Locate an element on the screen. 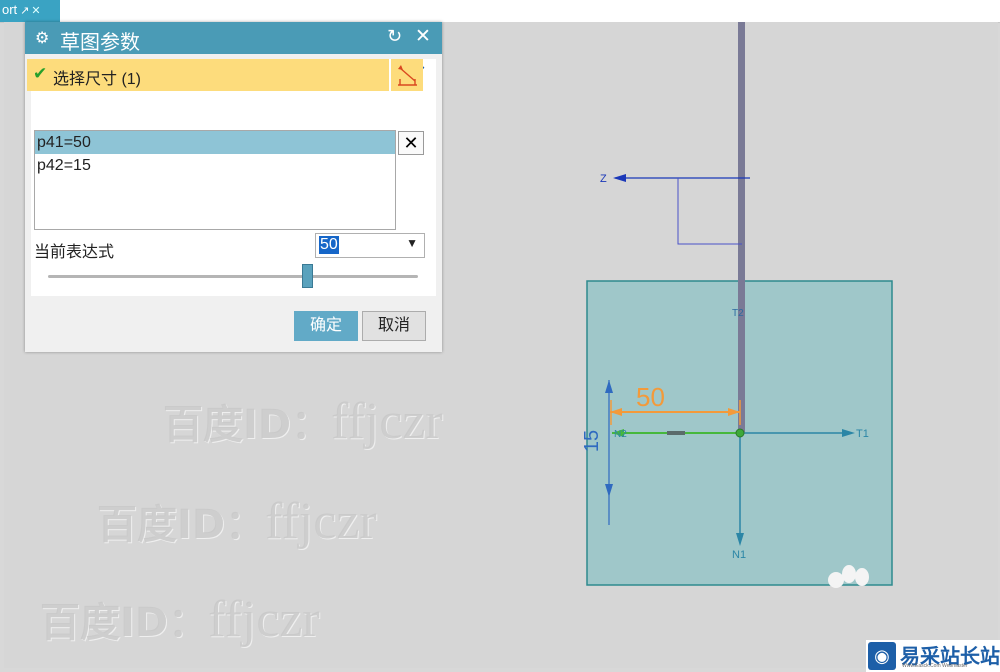 Image resolution: width=1000 pixels, height=672 pixels. brand-logo: ◉ 易采站长站 Www.Easck.Com Webmaster is located at coordinates (933, 656).